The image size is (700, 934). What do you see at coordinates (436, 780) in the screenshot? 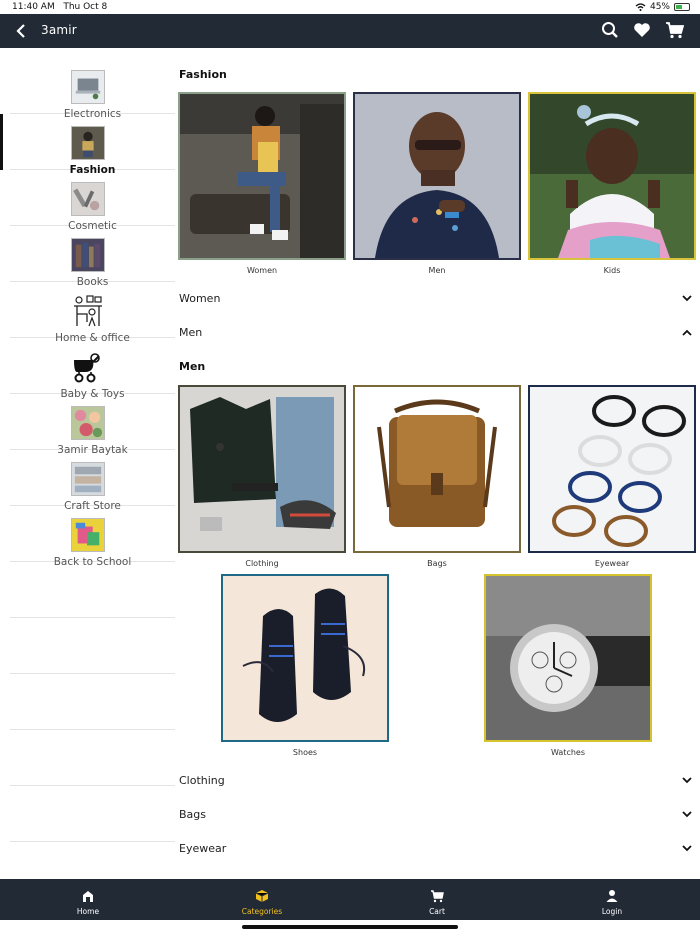
I see `accordion-clothing: Clothing` at bounding box center [436, 780].